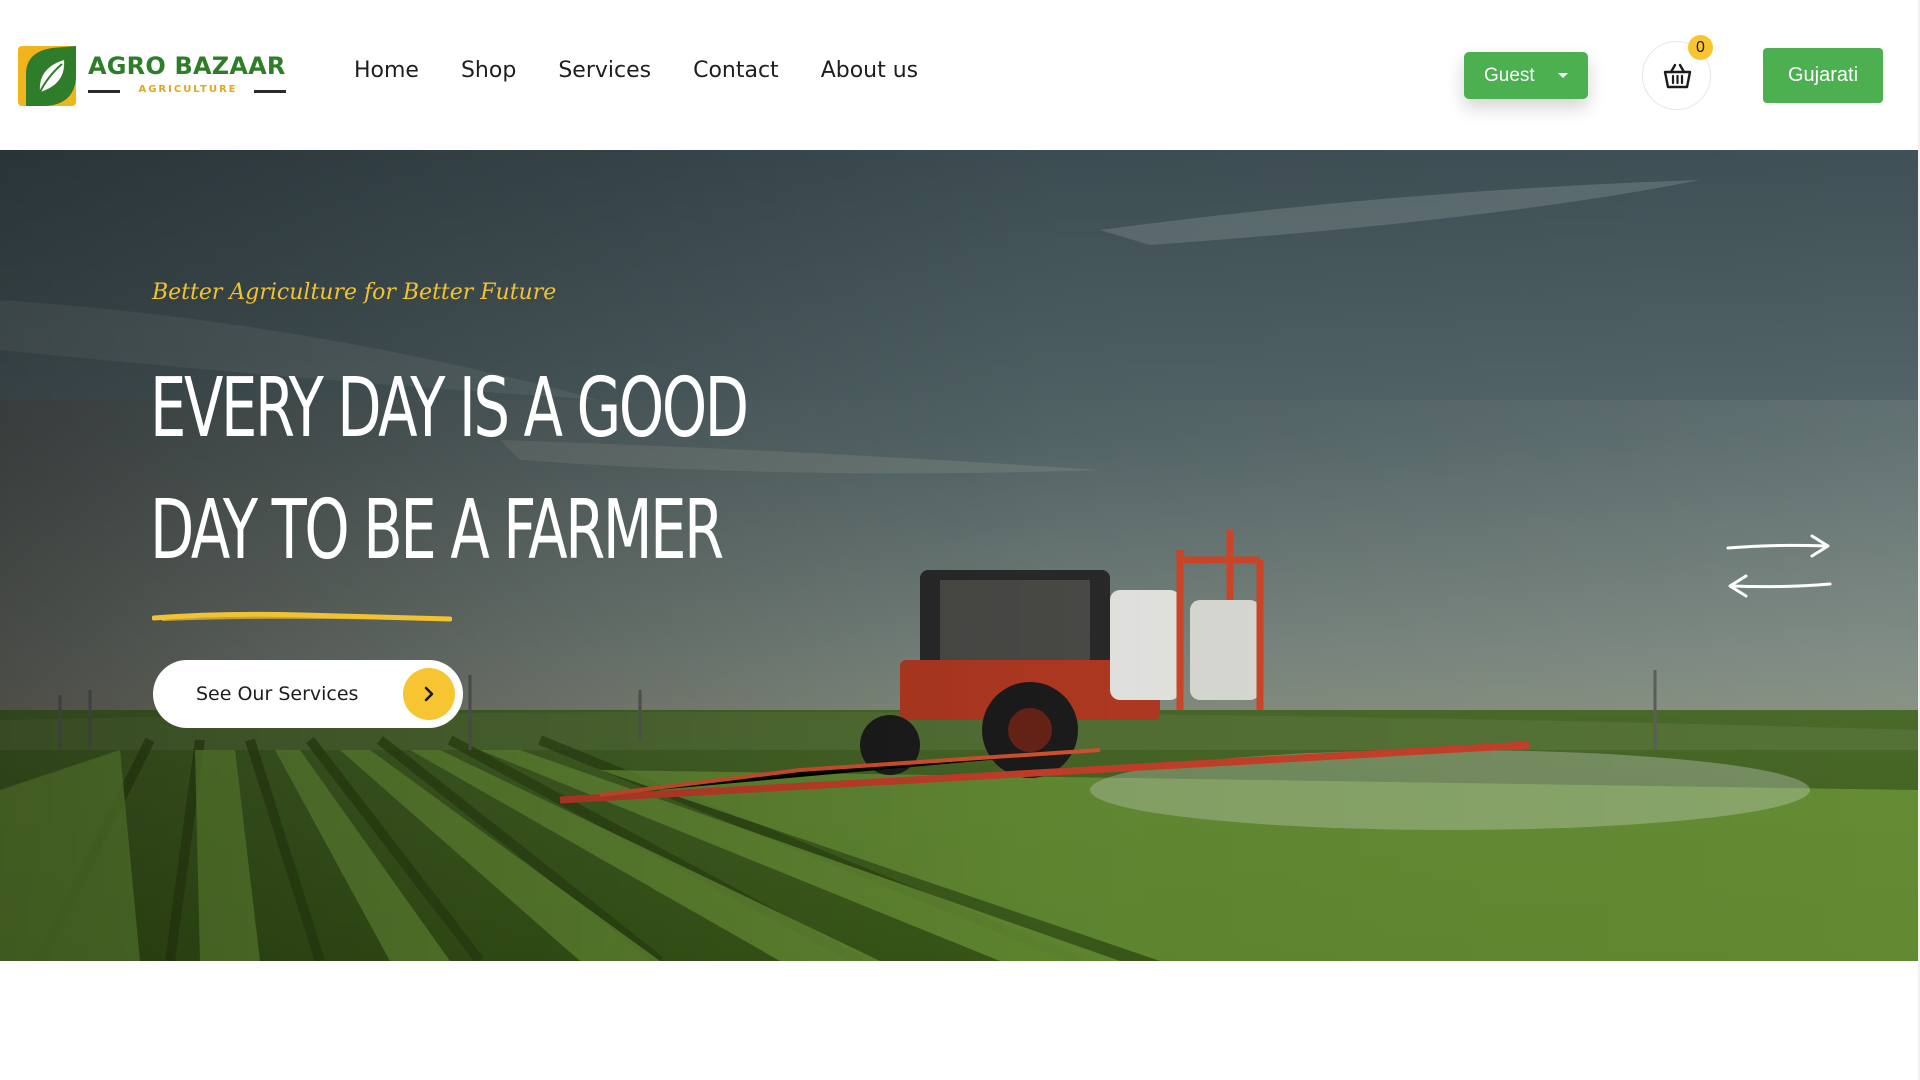 The image size is (1920, 1080). What do you see at coordinates (1779, 546) in the screenshot?
I see `arrow-right-icon` at bounding box center [1779, 546].